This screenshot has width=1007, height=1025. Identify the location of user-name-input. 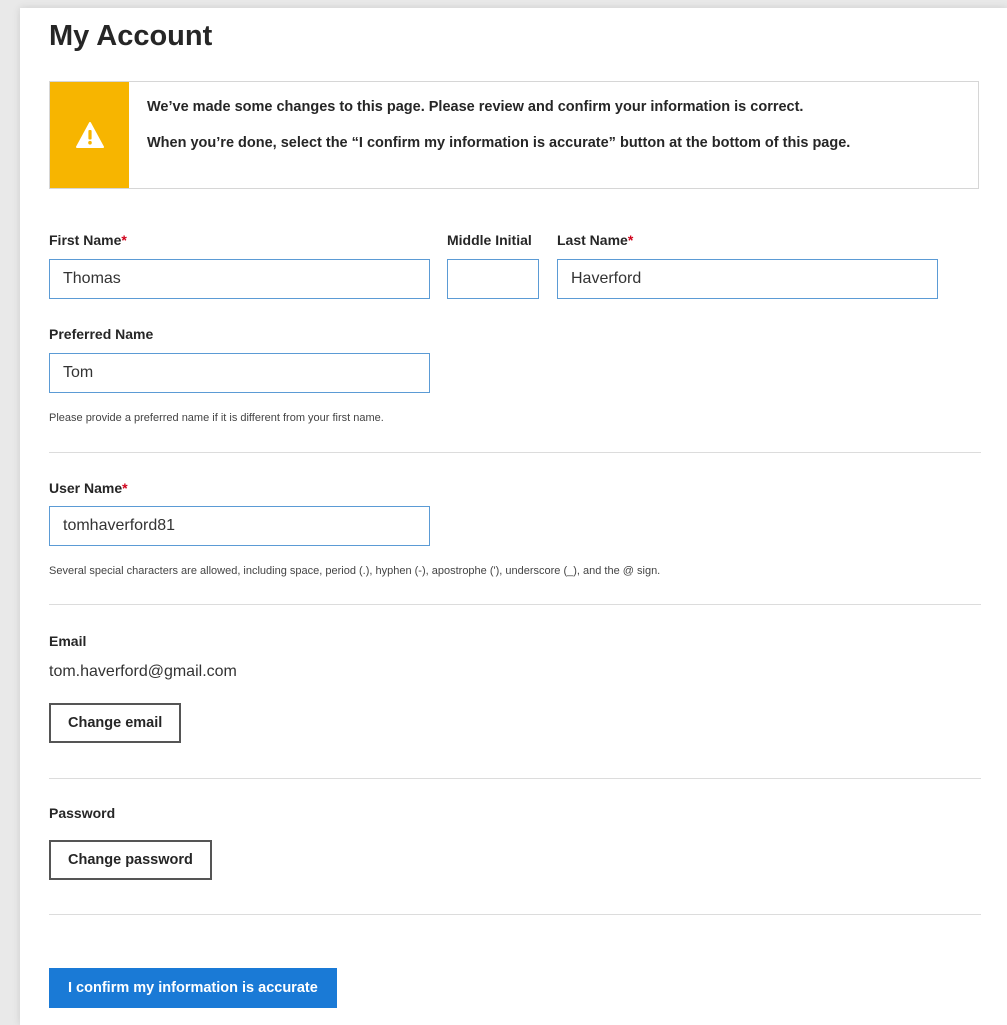
(239, 526).